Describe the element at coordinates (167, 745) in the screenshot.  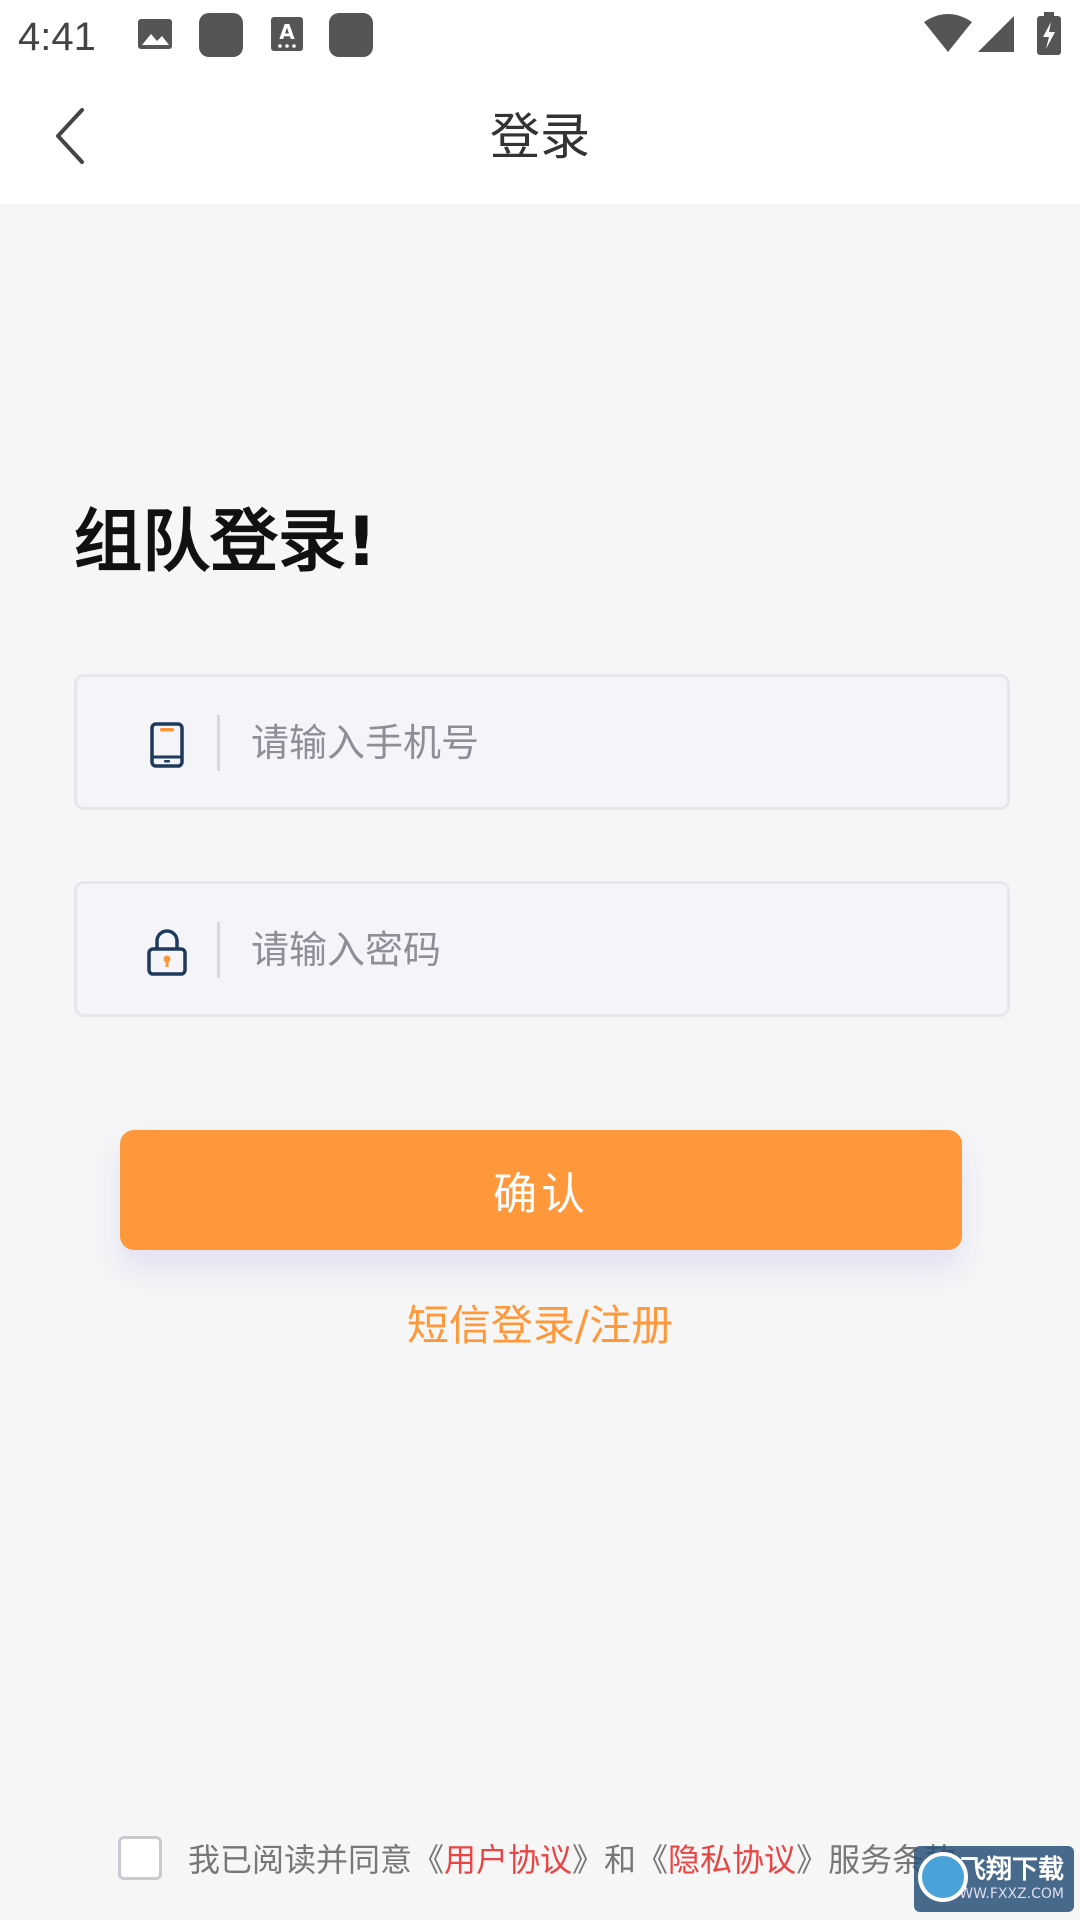
I see `phone-icon` at that location.